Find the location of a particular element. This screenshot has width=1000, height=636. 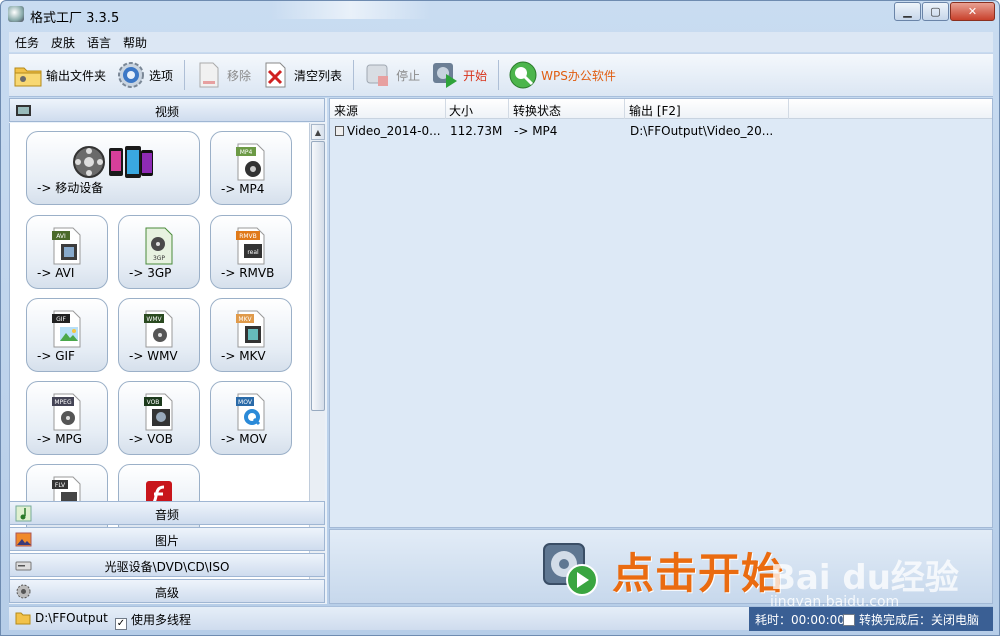

format-gif-button: GIF -> GIF is located at coordinates (67, 335).